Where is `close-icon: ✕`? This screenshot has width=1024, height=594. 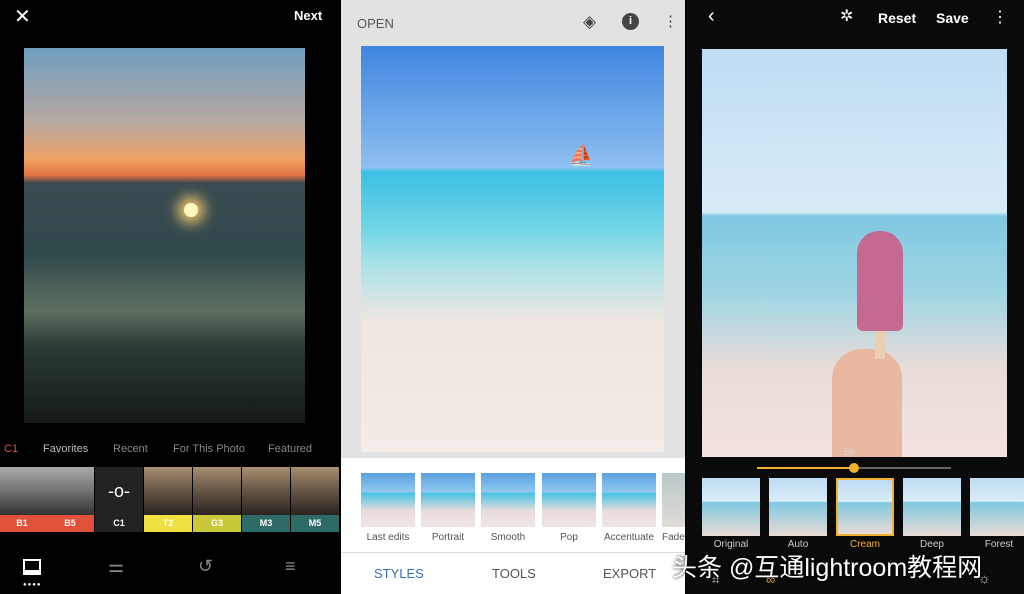
close-icon: ✕ is located at coordinates (22, 16).